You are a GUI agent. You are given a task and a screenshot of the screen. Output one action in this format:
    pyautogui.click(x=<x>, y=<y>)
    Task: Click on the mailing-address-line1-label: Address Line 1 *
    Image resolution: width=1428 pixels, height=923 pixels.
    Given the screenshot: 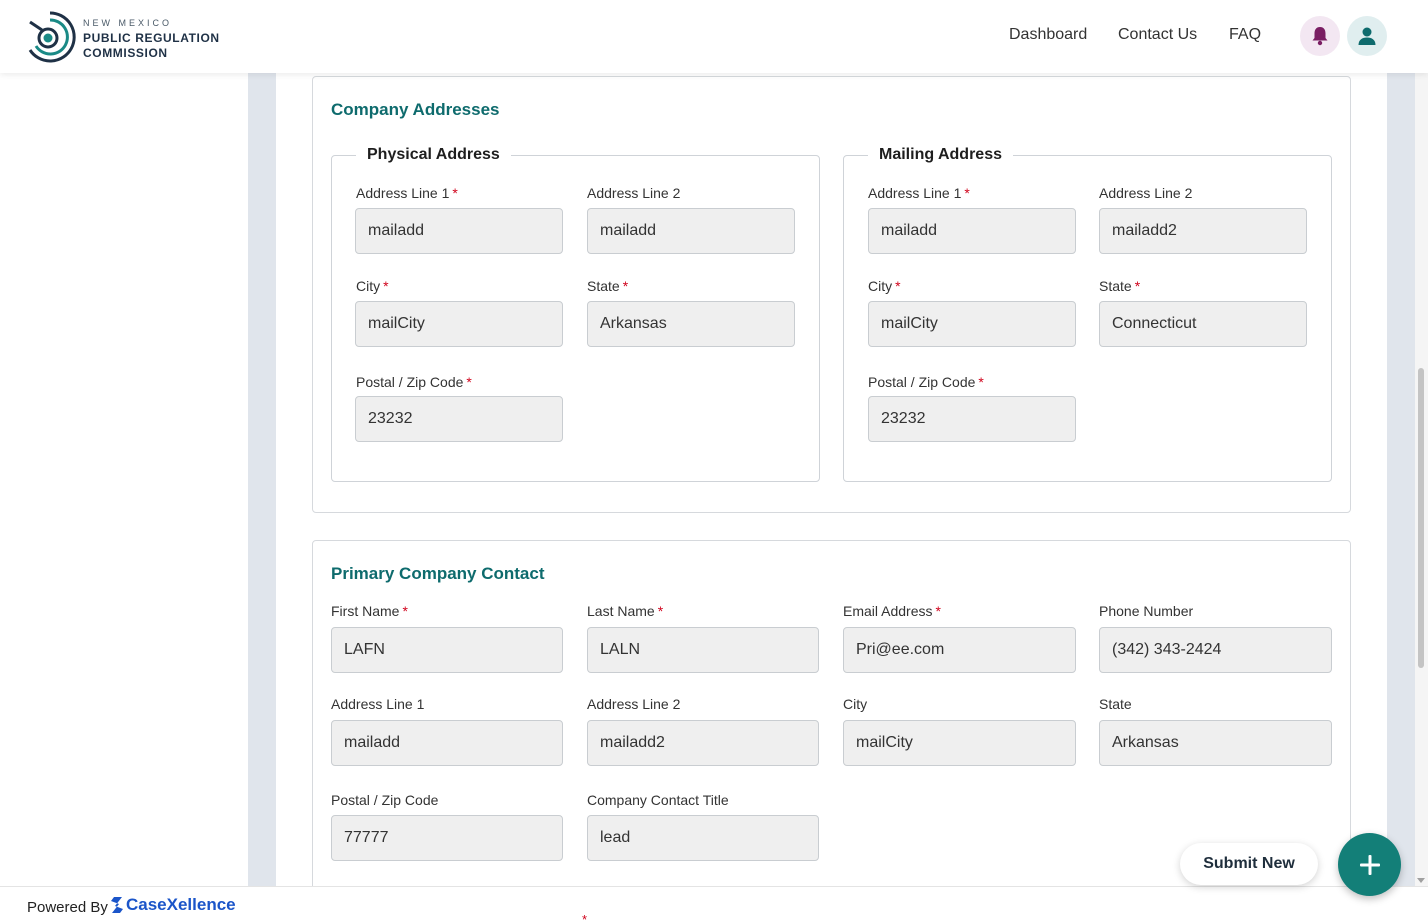 What is the action you would take?
    pyautogui.click(x=919, y=193)
    